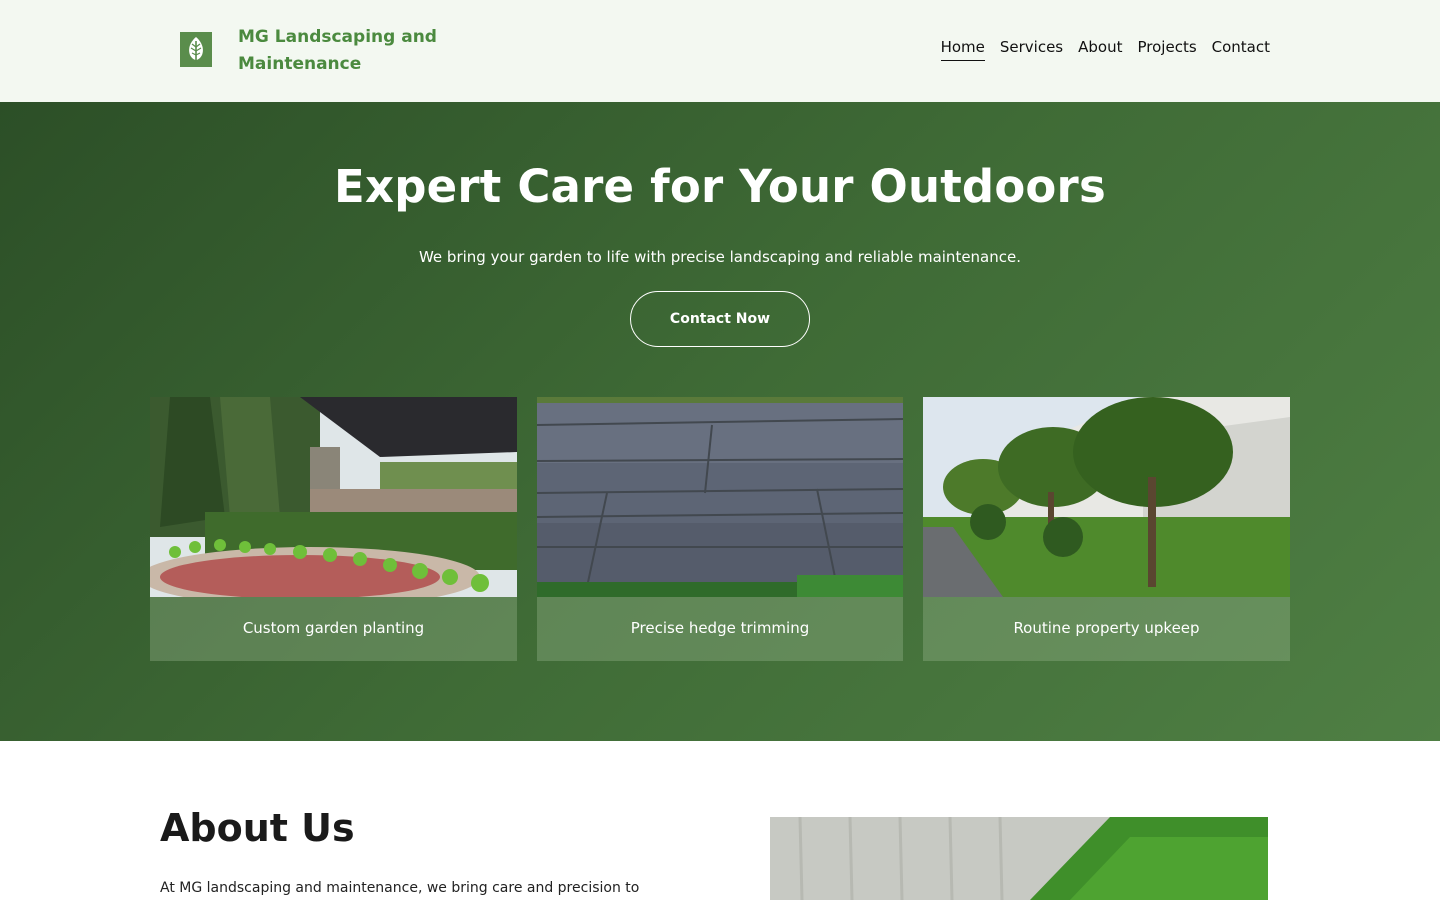 The image size is (1440, 900). I want to click on main-nav: Home Services About Projects Contact, so click(1105, 49).